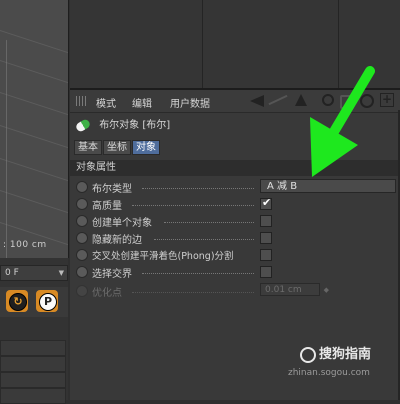 Image resolution: width=400 pixels, height=404 pixels. What do you see at coordinates (351, 103) in the screenshot?
I see `arrow-shaft` at bounding box center [351, 103].